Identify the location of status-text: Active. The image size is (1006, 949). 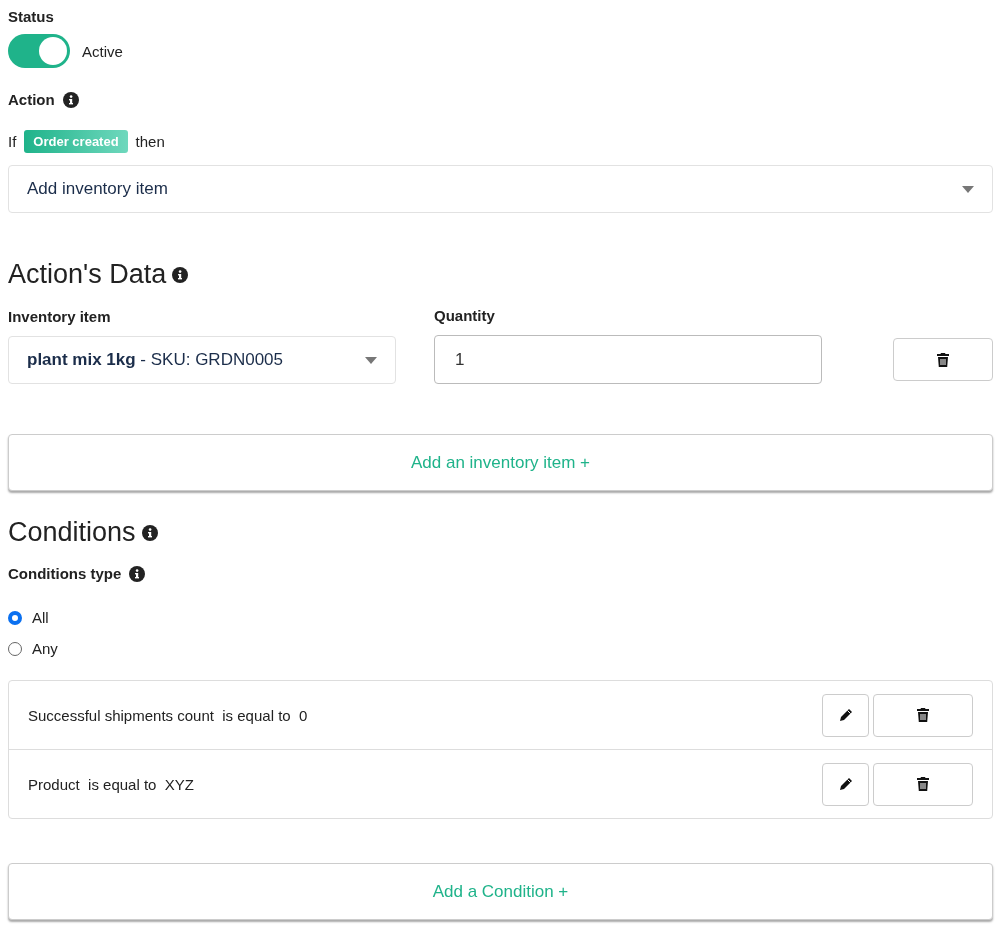
(102, 51).